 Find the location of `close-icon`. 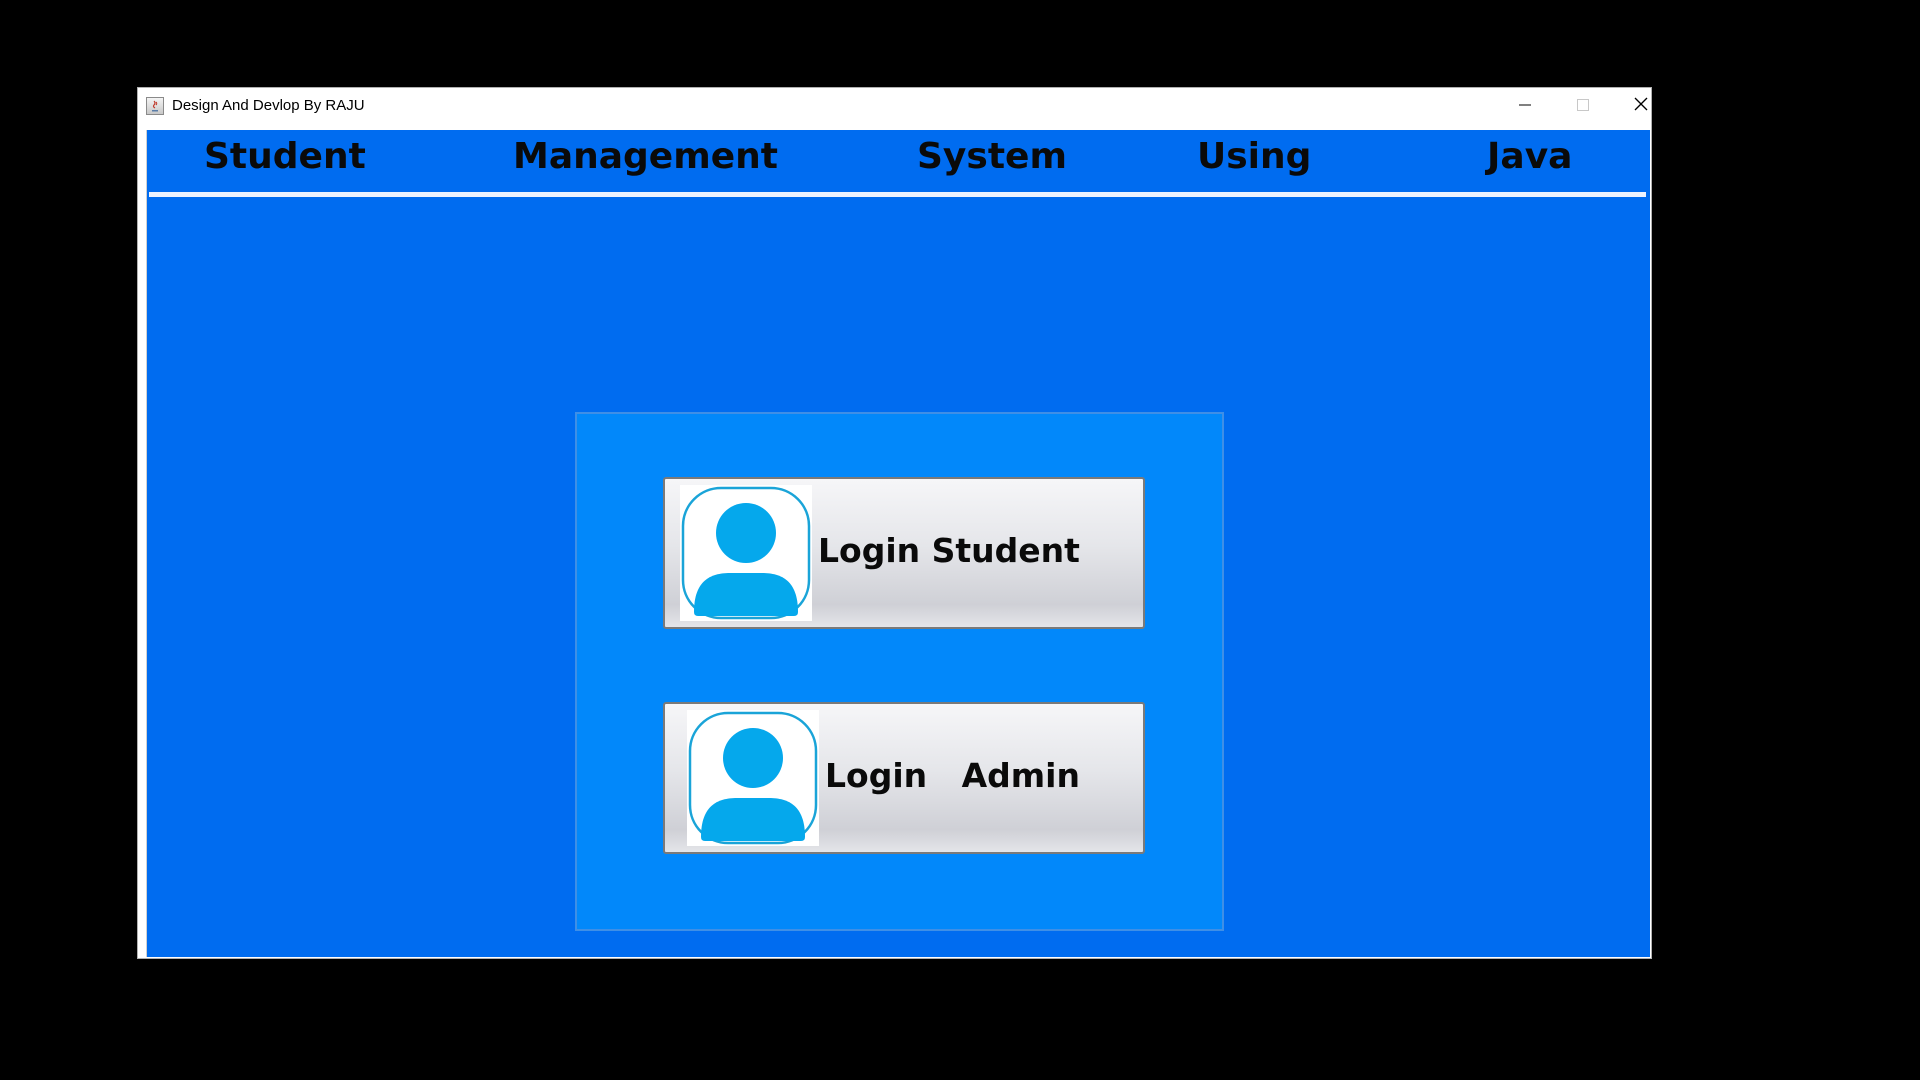

close-icon is located at coordinates (1641, 105).